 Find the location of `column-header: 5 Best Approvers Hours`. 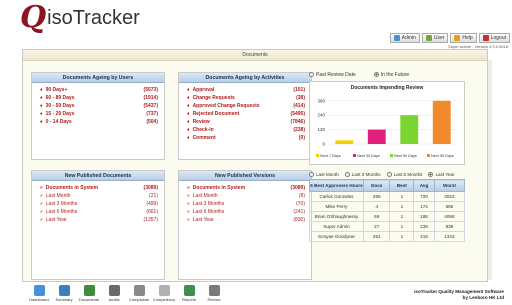

column-header: 5 Best Approvers Hours is located at coordinates (336, 185).